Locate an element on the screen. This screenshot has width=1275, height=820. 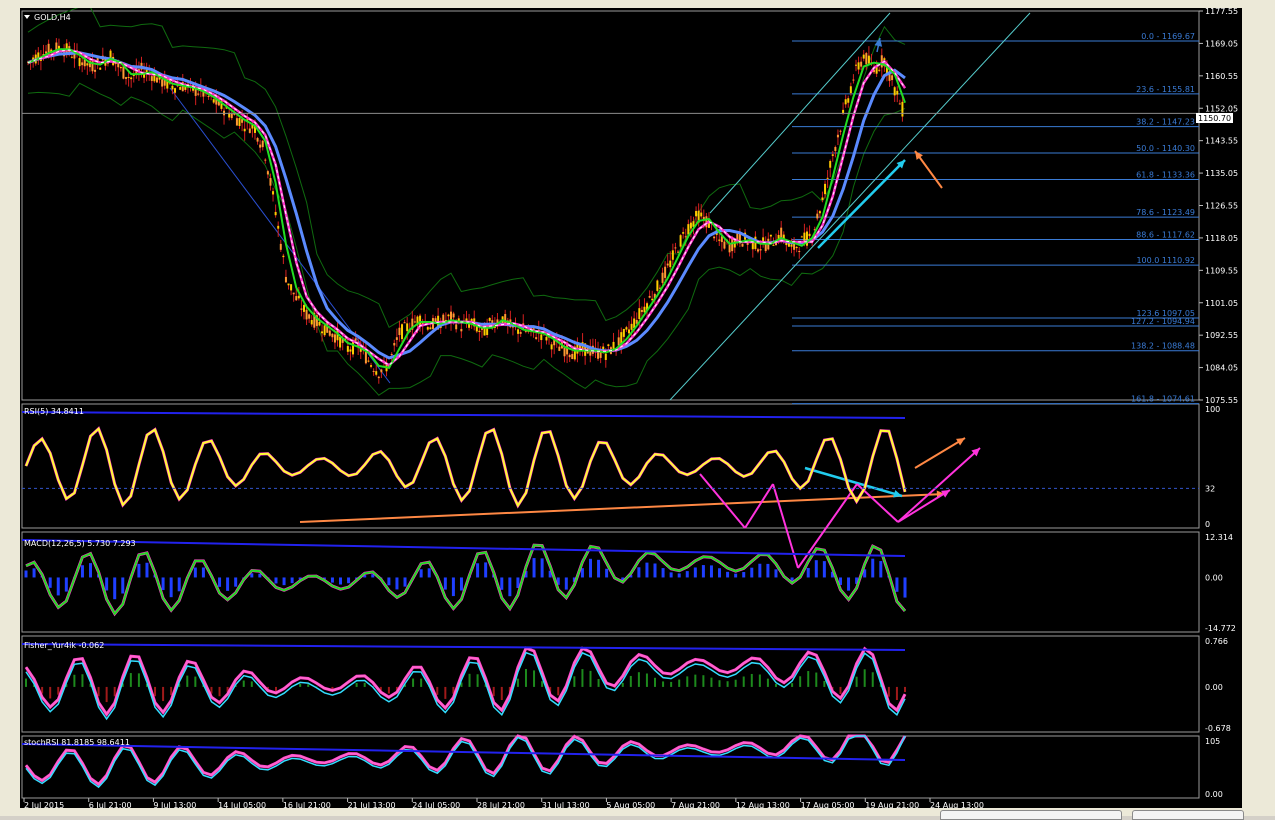
price-tick-label: 1109.55 is located at coordinates (1221, 270).